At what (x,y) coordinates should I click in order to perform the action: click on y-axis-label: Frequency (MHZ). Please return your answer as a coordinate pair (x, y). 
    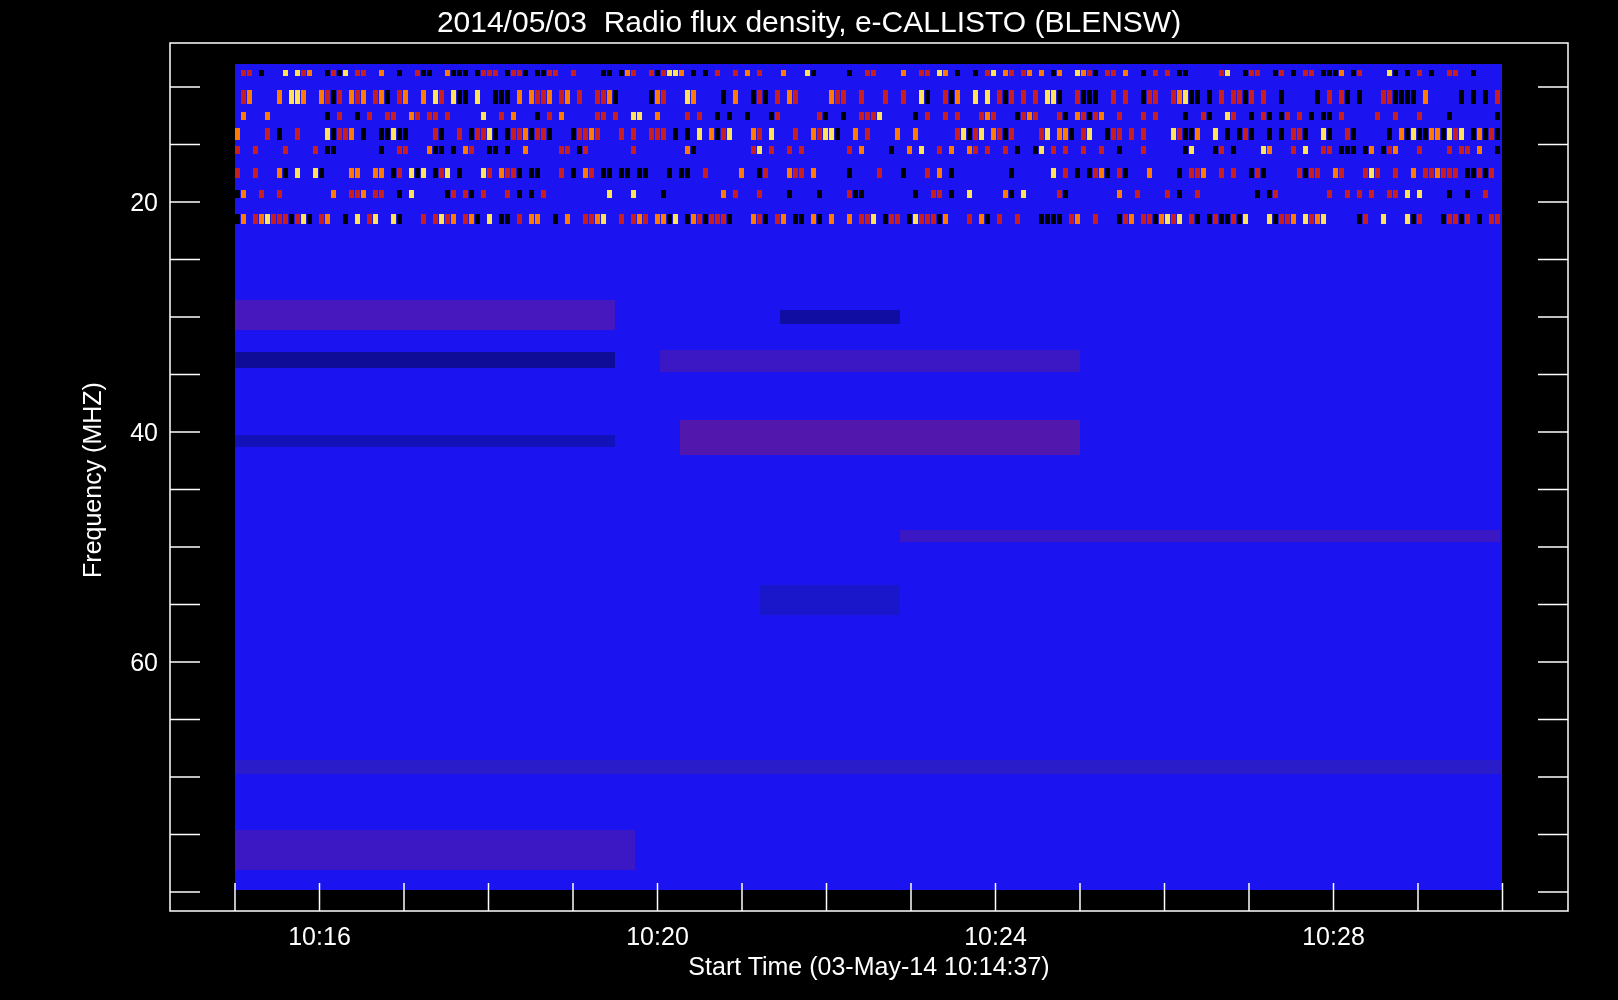
    Looking at the image, I should click on (92, 480).